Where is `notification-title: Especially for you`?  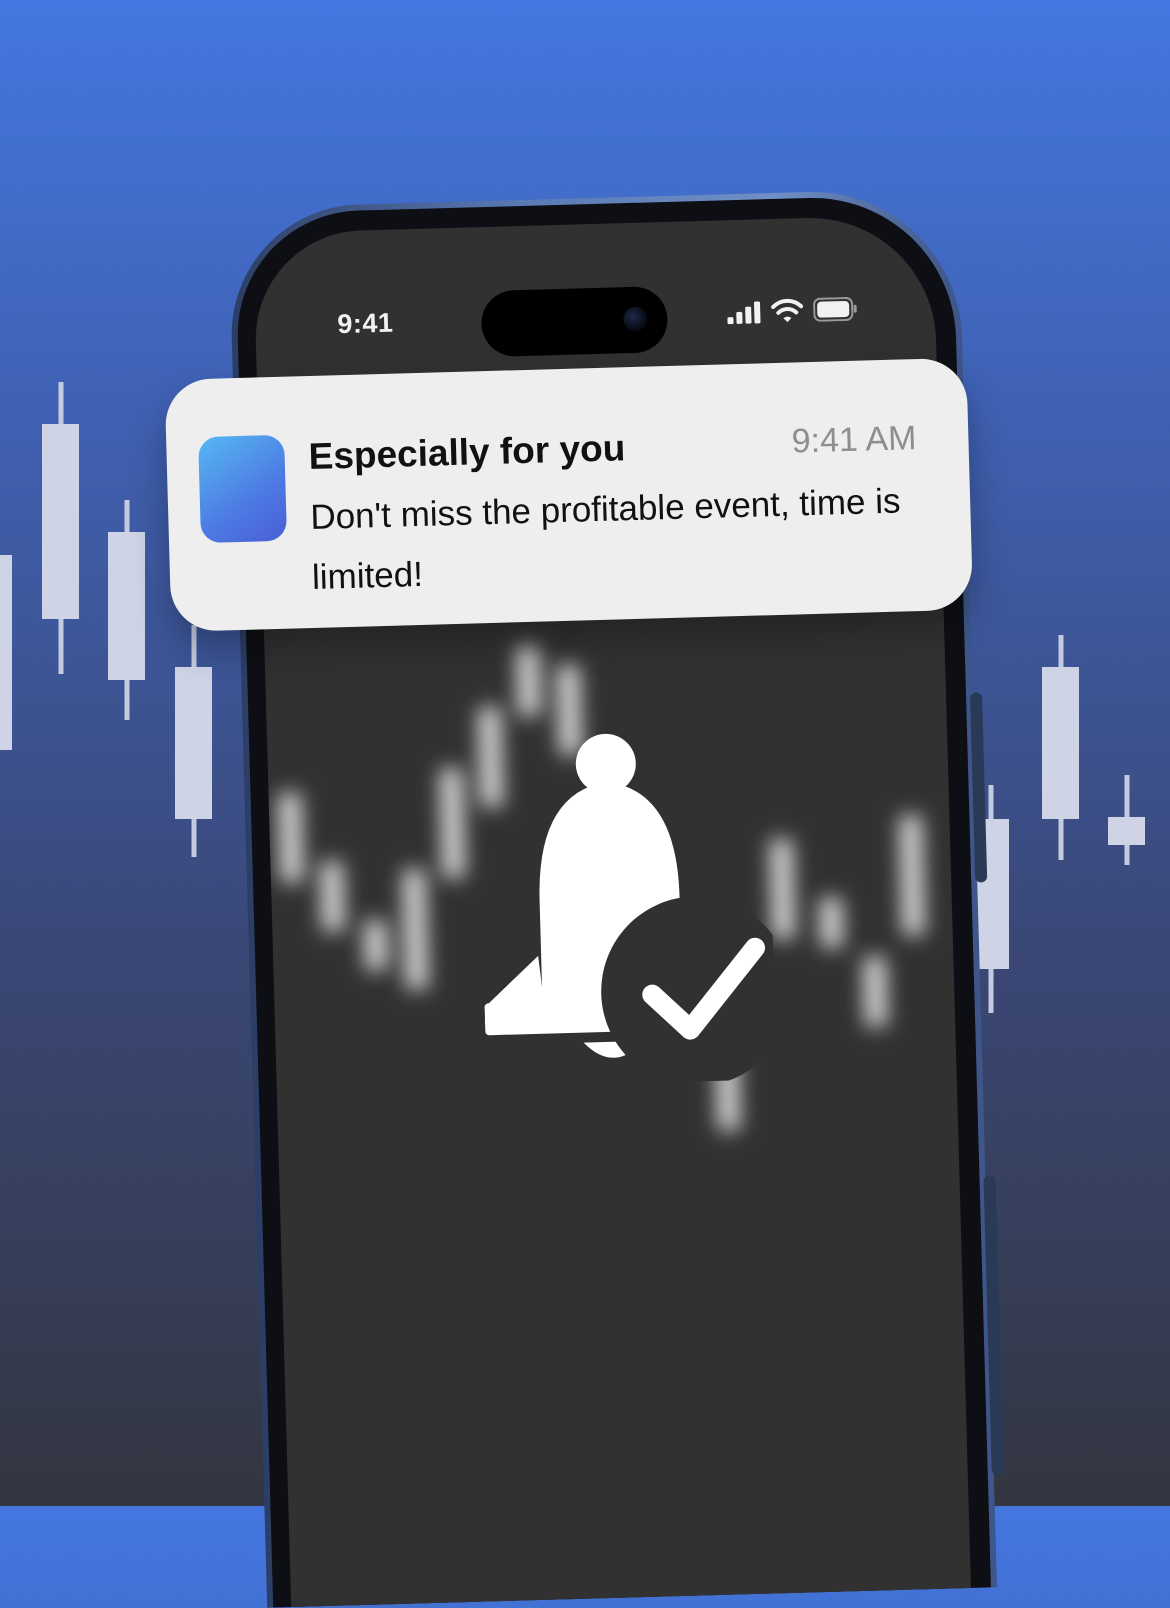 notification-title: Especially for you is located at coordinates (467, 452).